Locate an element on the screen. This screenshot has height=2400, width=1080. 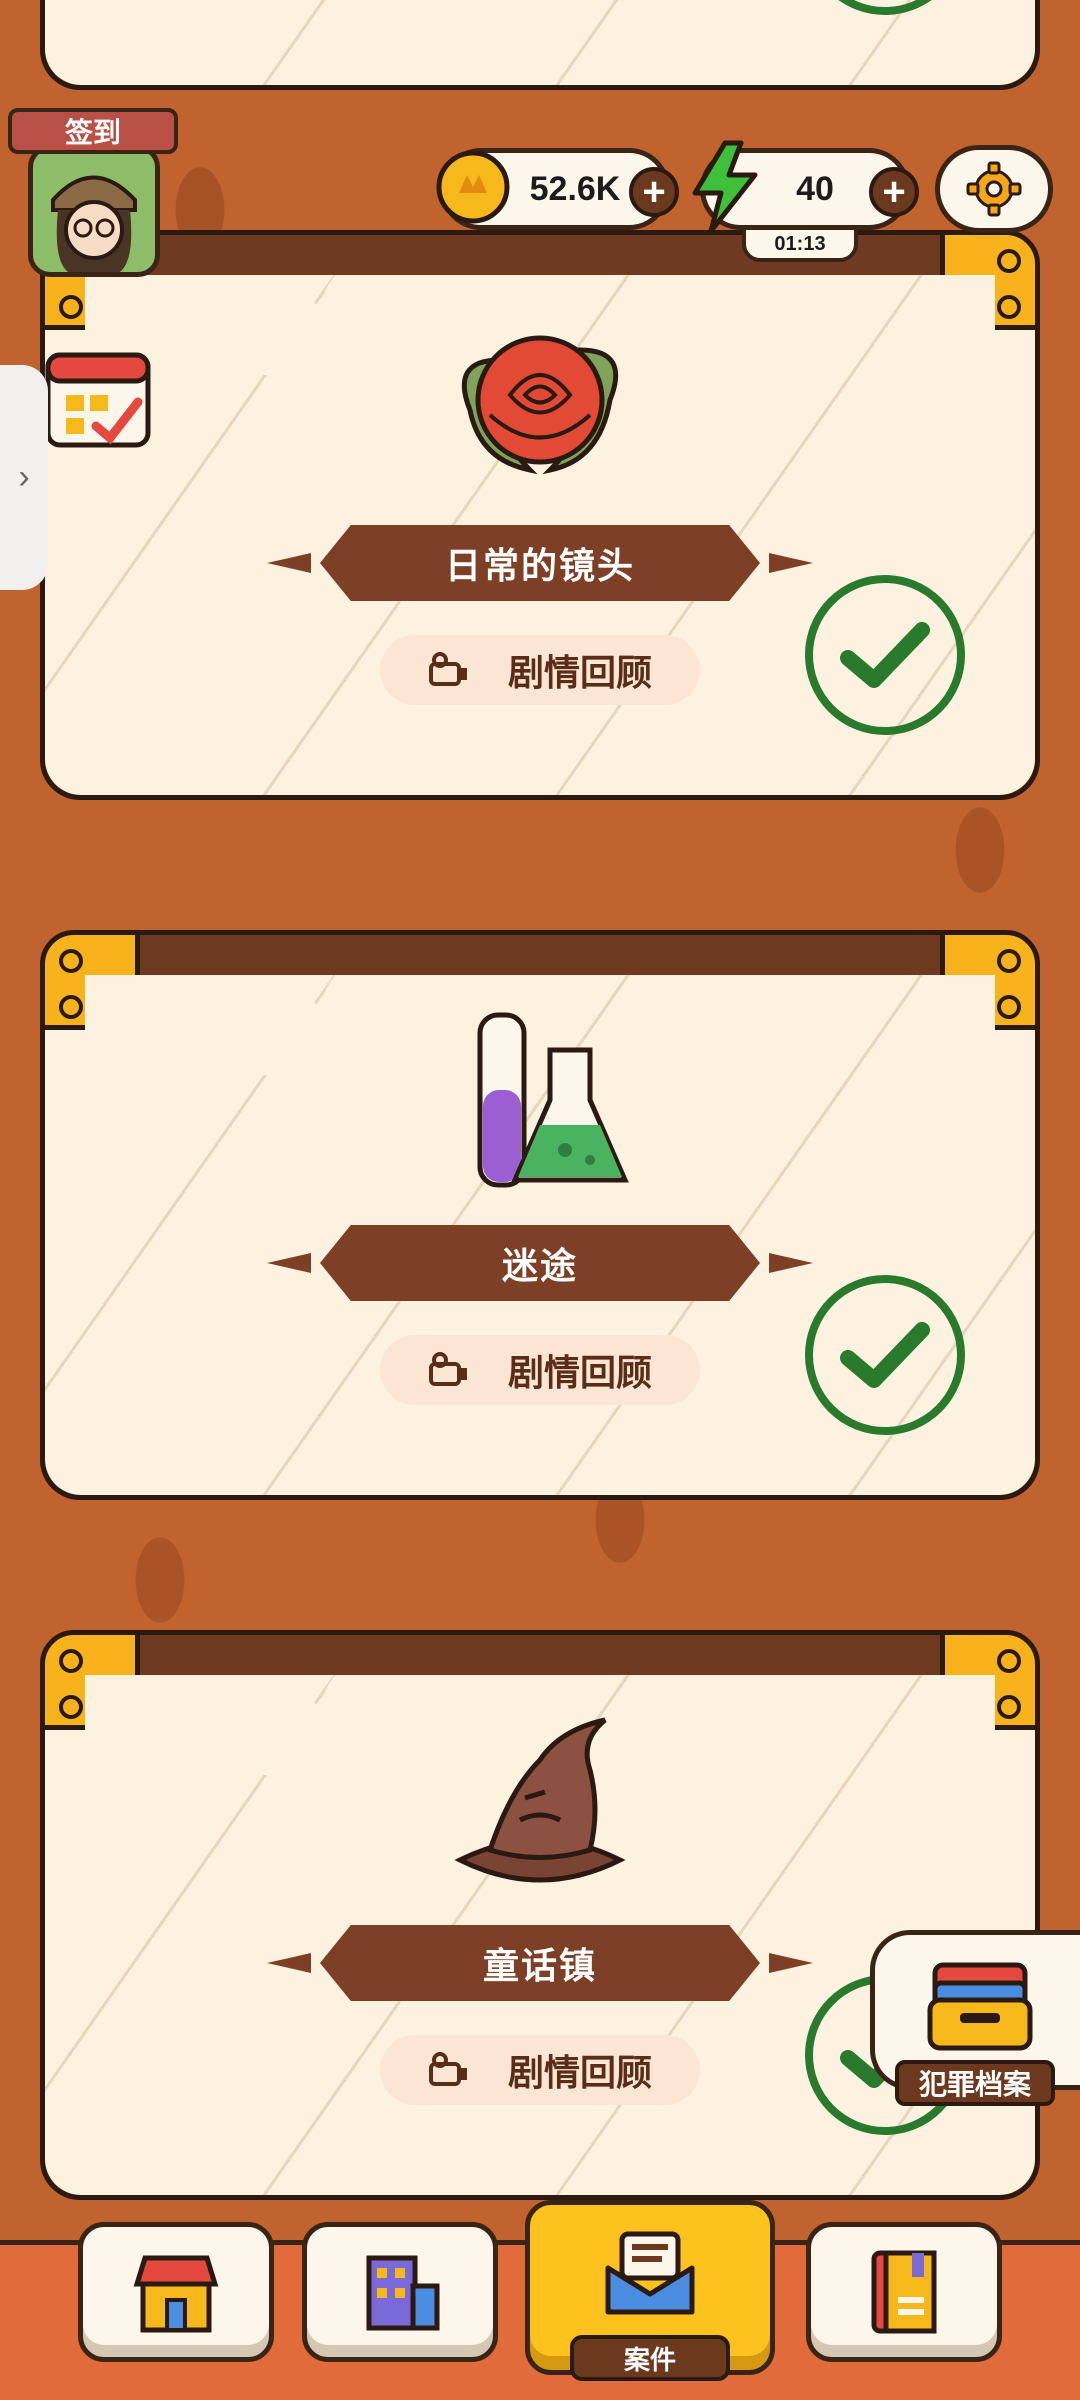
side-drawer-handle: › is located at coordinates (24, 477).